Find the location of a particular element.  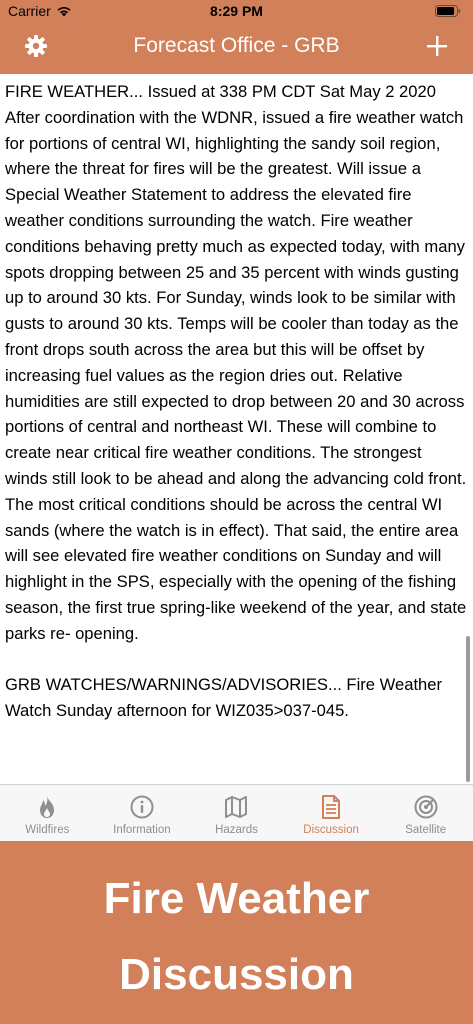

battery-icon is located at coordinates (448, 11).